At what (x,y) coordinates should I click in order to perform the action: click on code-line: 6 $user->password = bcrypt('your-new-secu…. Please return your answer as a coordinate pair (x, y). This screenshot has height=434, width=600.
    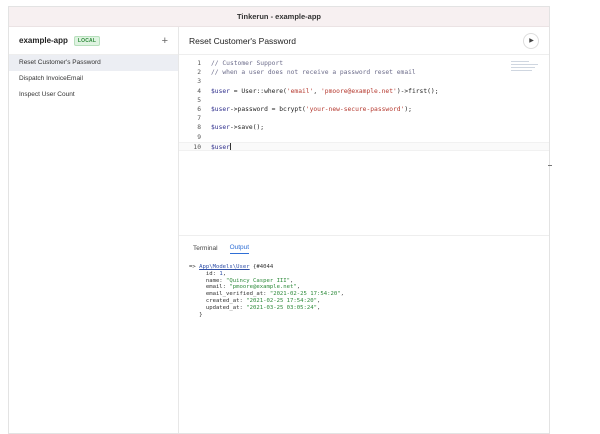
    Looking at the image, I should click on (364, 109).